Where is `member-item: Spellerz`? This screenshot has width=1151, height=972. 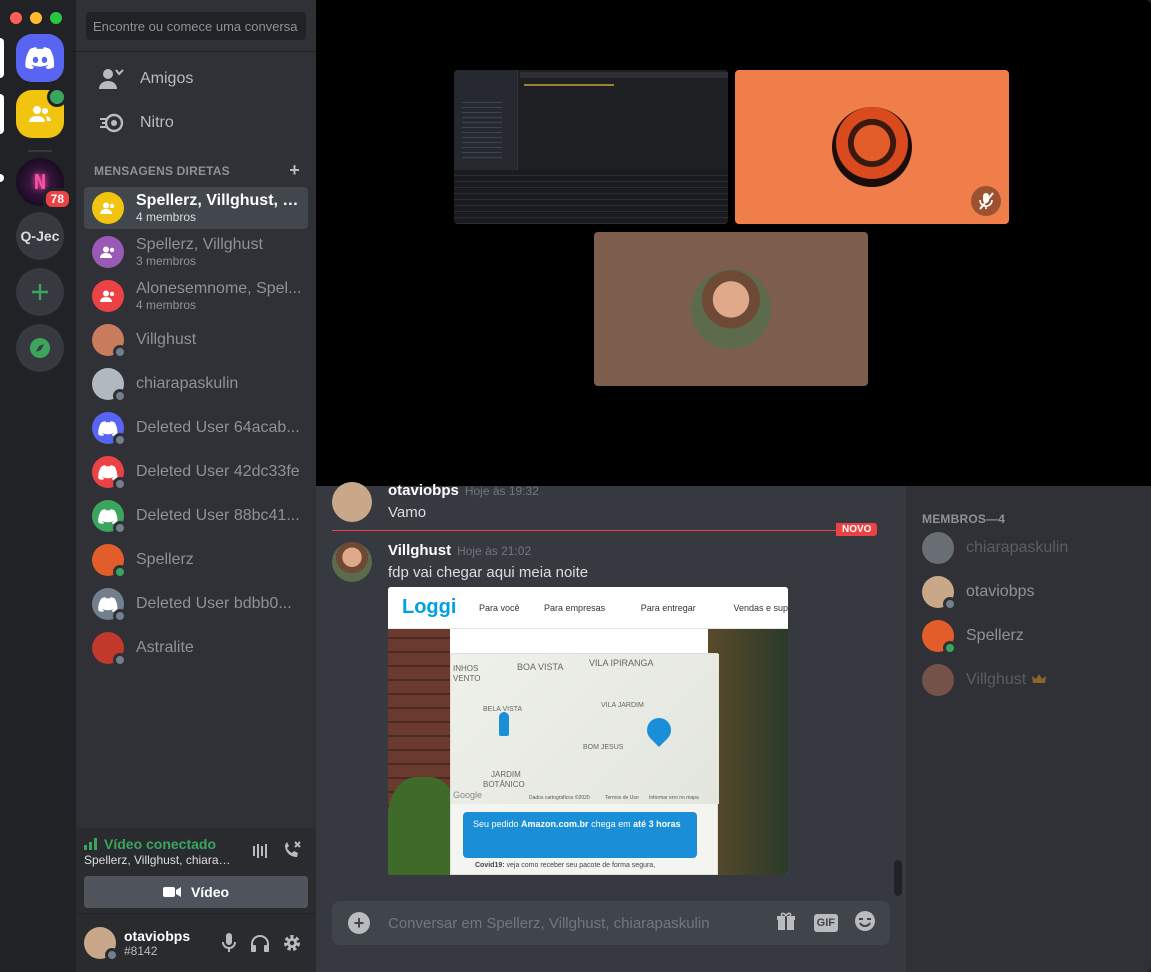 member-item: Spellerz is located at coordinates (973, 637).